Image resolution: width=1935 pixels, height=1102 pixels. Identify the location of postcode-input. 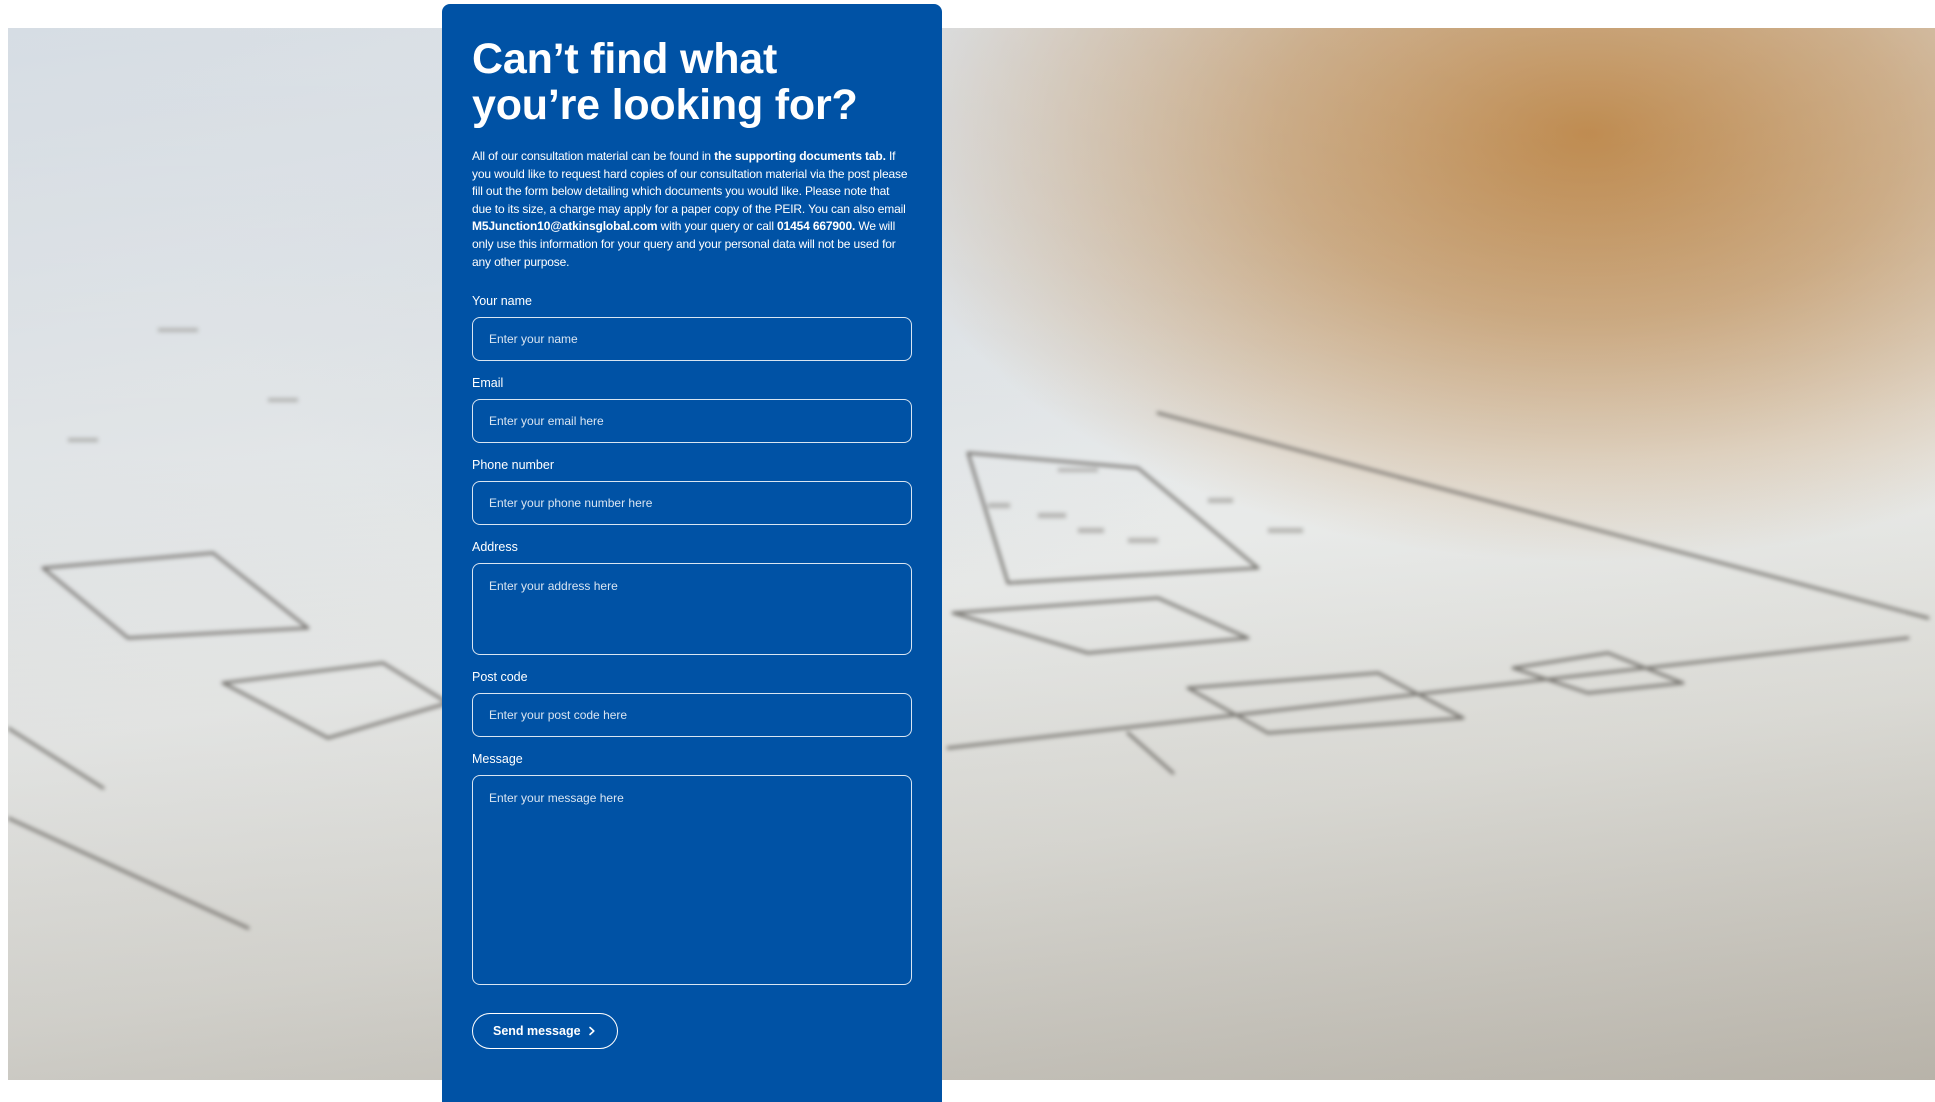
(692, 715).